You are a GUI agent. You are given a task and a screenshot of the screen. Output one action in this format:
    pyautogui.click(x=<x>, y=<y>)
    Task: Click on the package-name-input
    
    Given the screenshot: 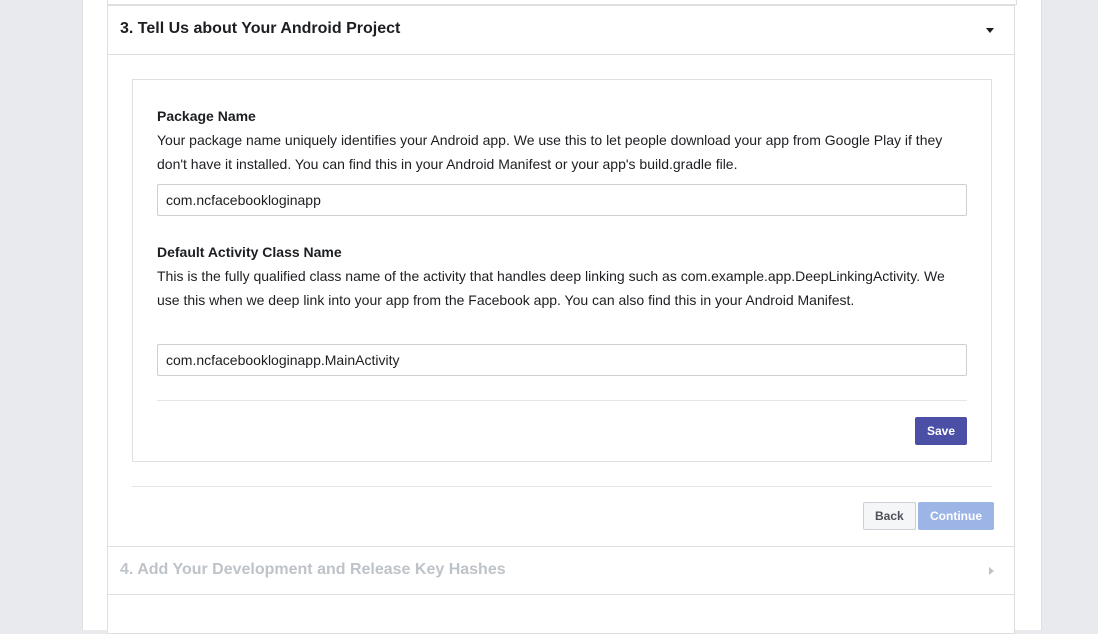 What is the action you would take?
    pyautogui.click(x=562, y=200)
    